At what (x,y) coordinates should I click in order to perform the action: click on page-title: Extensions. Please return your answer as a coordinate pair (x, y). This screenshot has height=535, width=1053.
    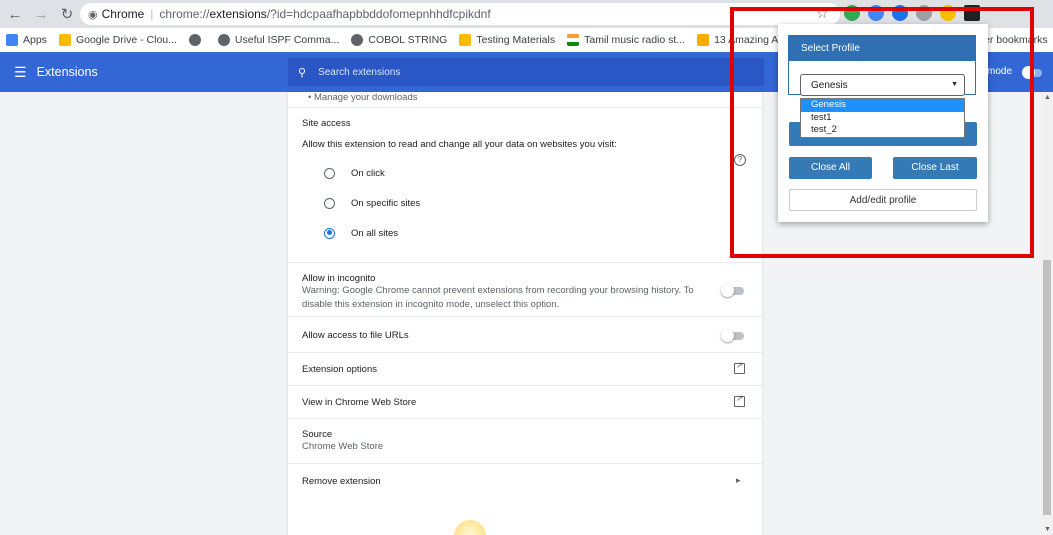
    Looking at the image, I should click on (67, 72).